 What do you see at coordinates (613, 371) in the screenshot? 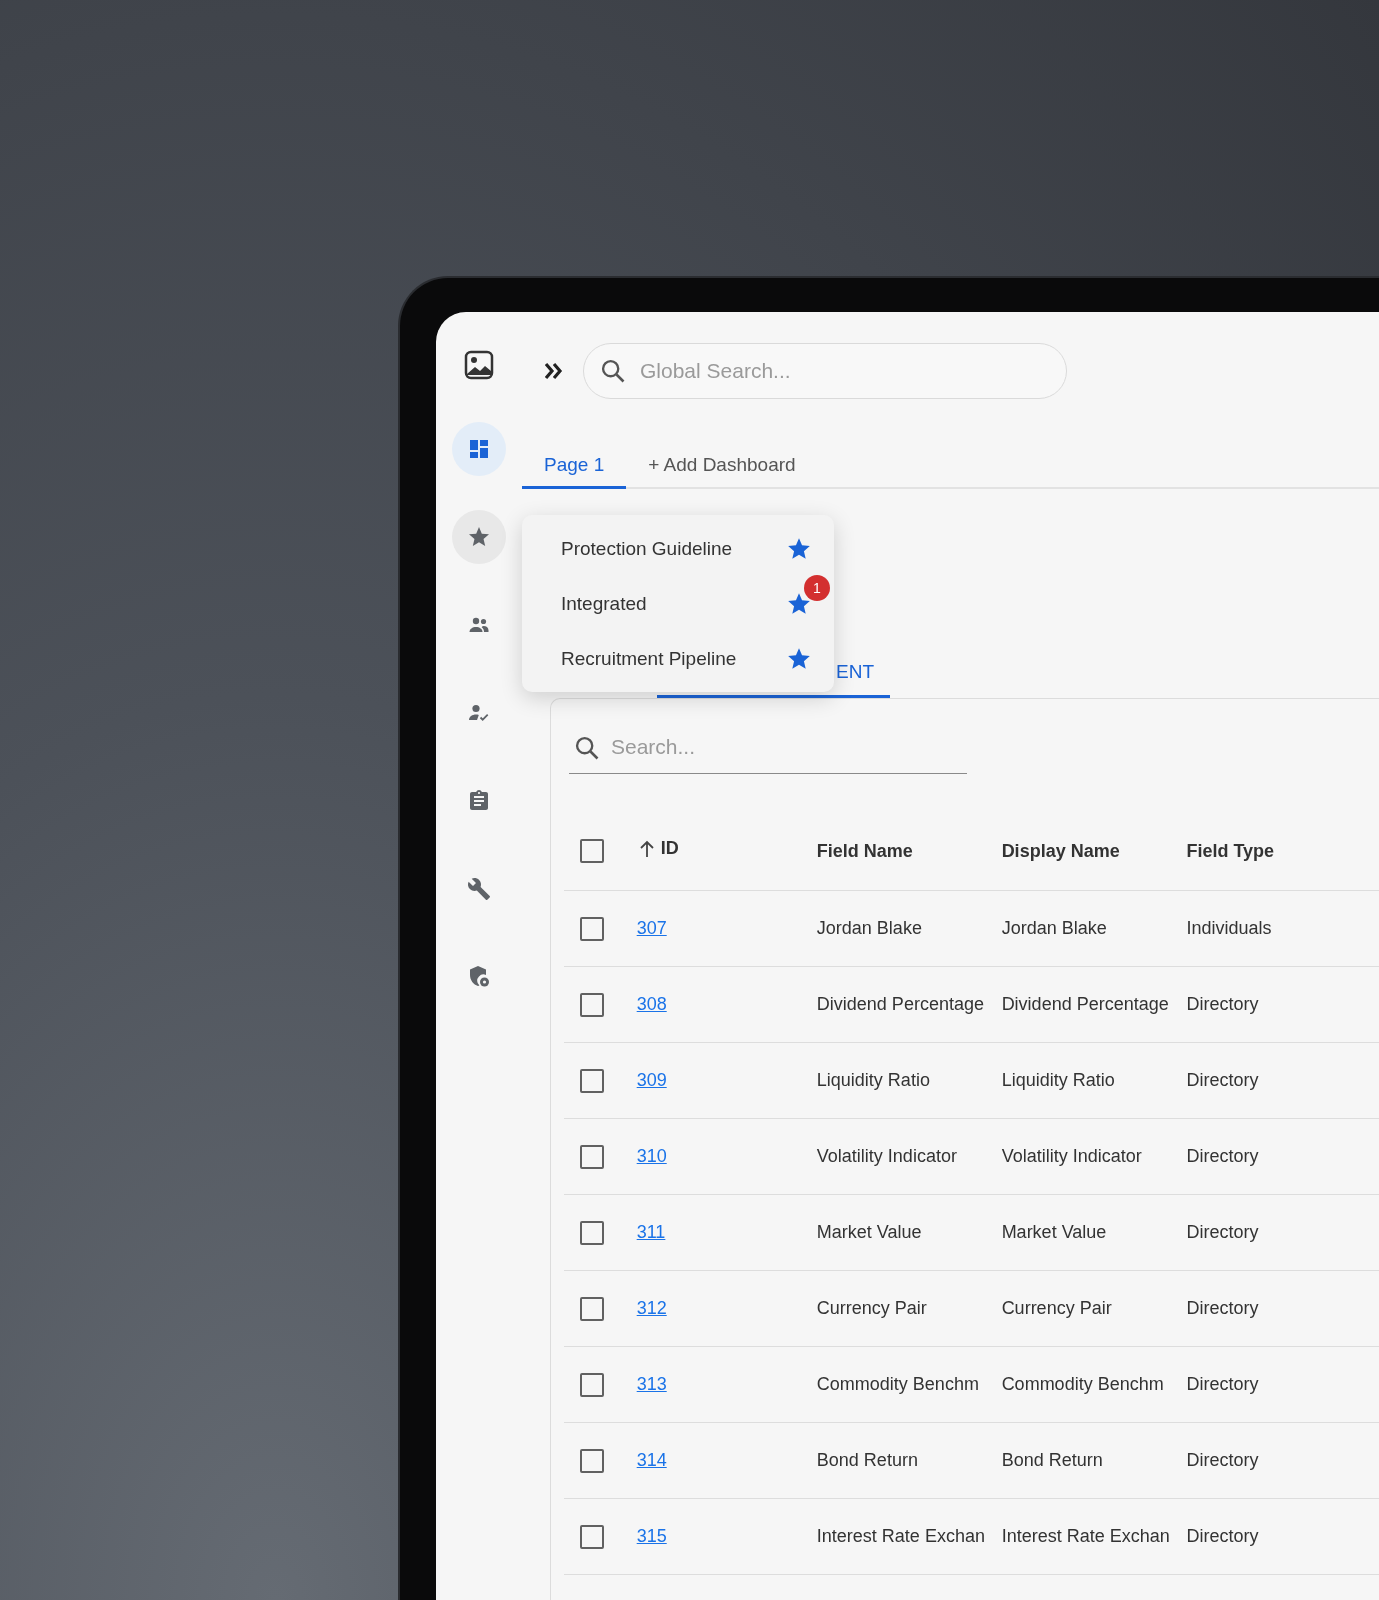
I see `search-icon` at bounding box center [613, 371].